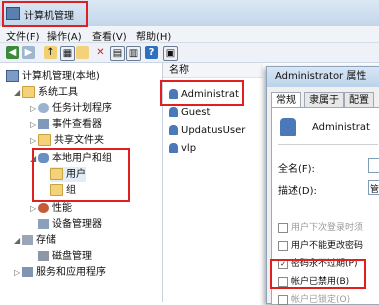 The width and height of the screenshot is (379, 305). I want to click on description-value: 管, so click(374, 190).